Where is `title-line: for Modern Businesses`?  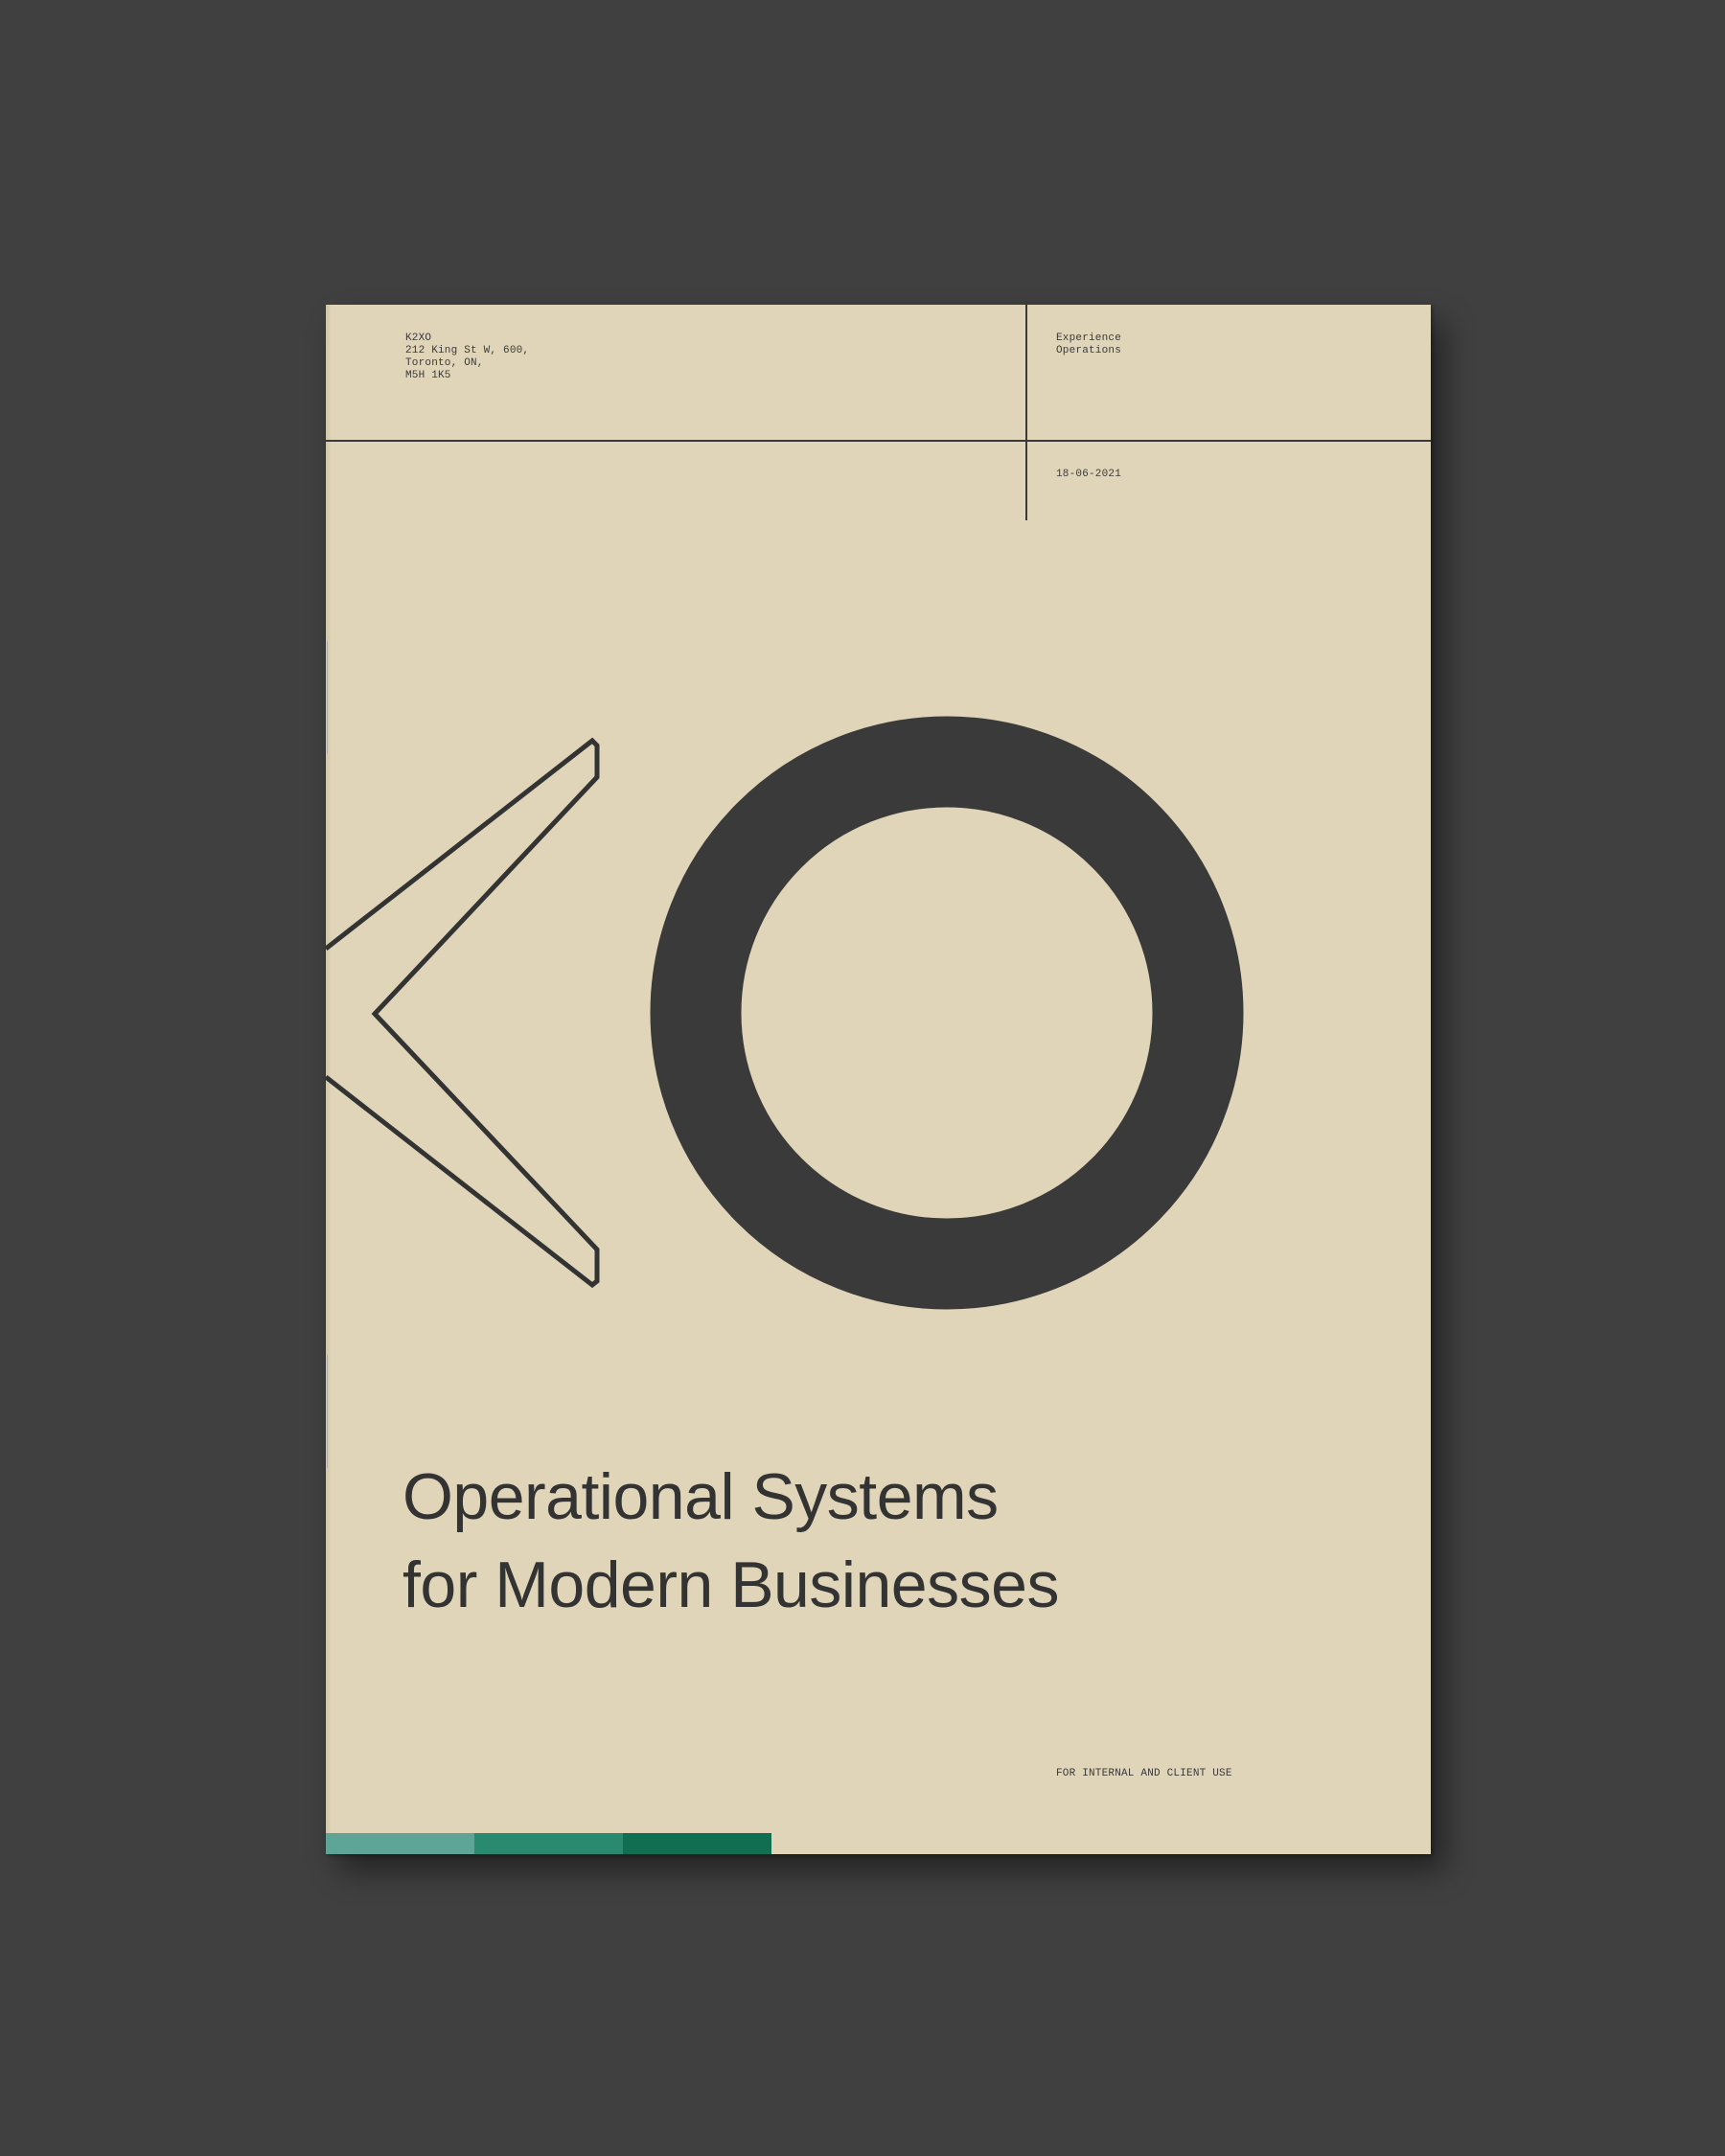
title-line: for Modern Businesses is located at coordinates (730, 1584).